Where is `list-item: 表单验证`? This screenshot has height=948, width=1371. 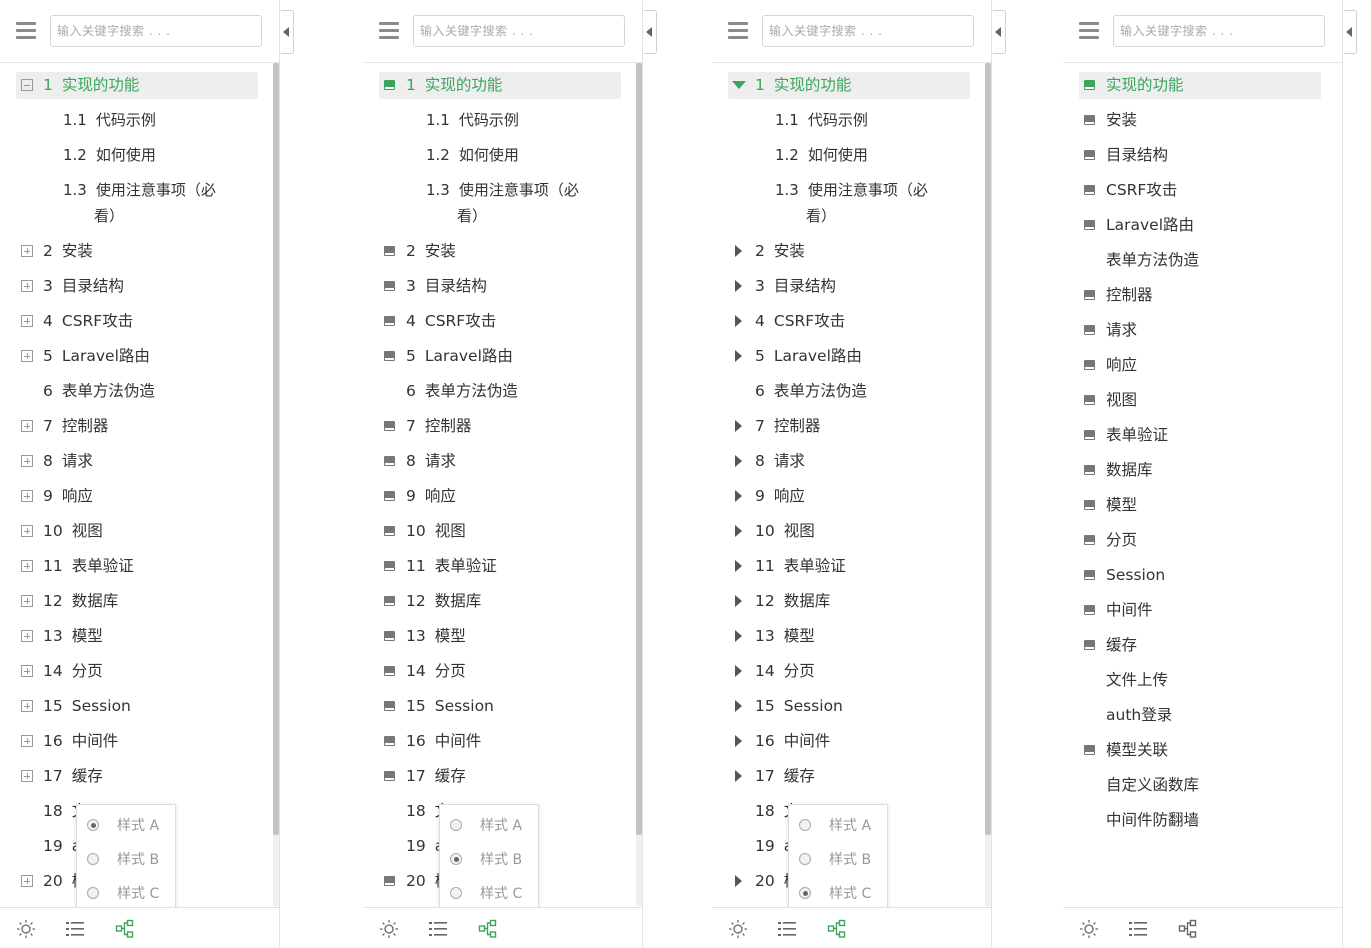
list-item: 表单验证 is located at coordinates (1137, 435).